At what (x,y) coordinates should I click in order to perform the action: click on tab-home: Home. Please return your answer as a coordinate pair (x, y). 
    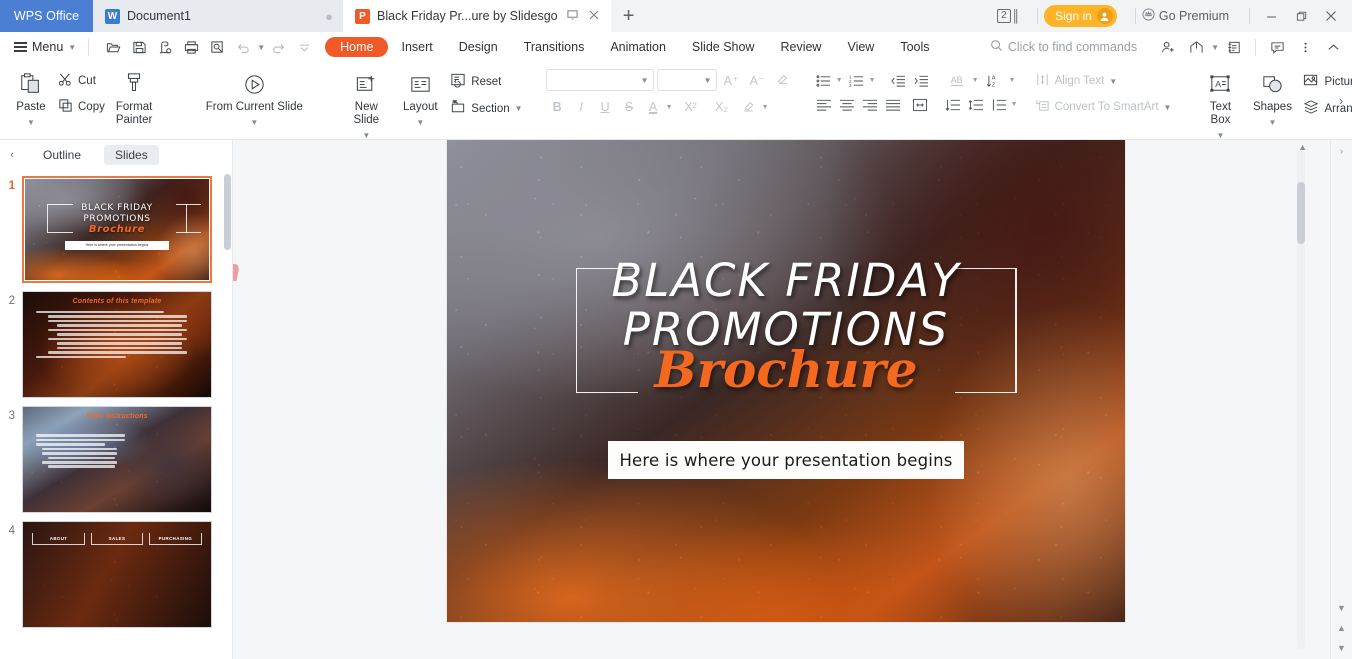
    Looking at the image, I should click on (357, 47).